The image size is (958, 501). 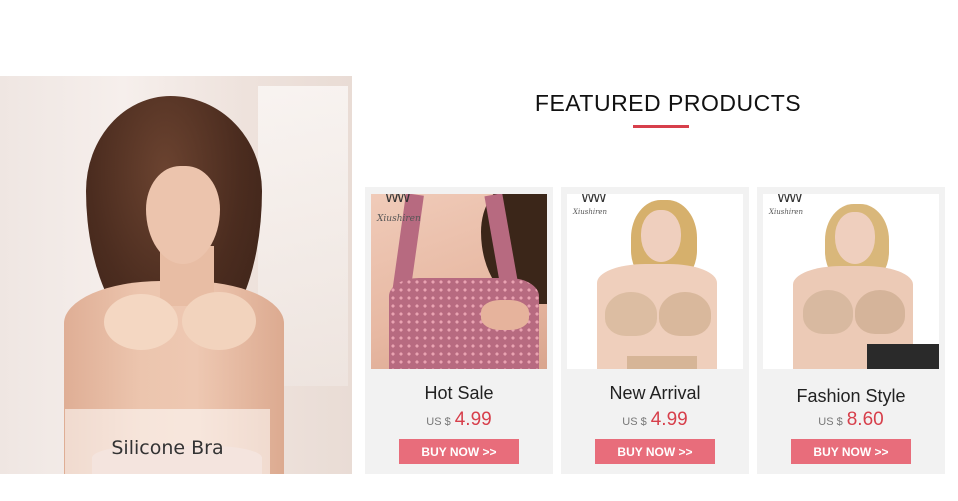 I want to click on product-bra-cup-left, so click(x=631, y=314).